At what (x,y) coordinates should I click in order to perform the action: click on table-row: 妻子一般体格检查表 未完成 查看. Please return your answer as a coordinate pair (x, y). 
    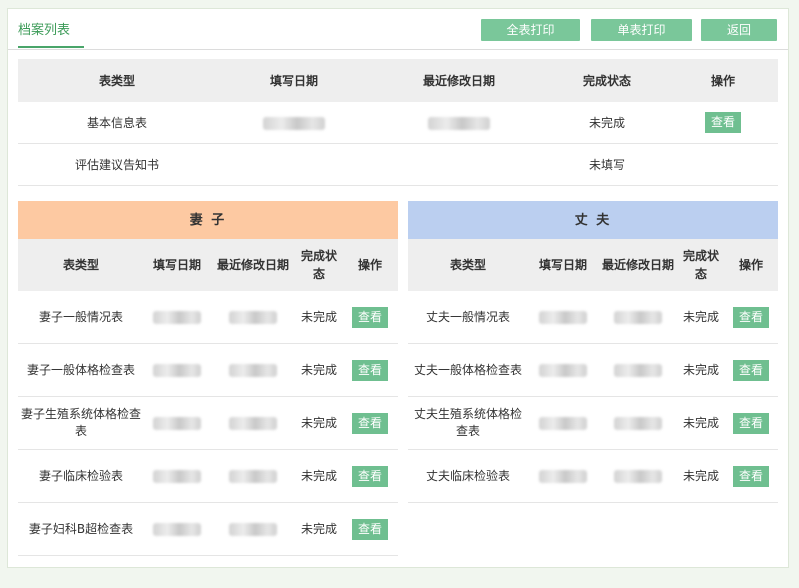
    Looking at the image, I should click on (208, 370).